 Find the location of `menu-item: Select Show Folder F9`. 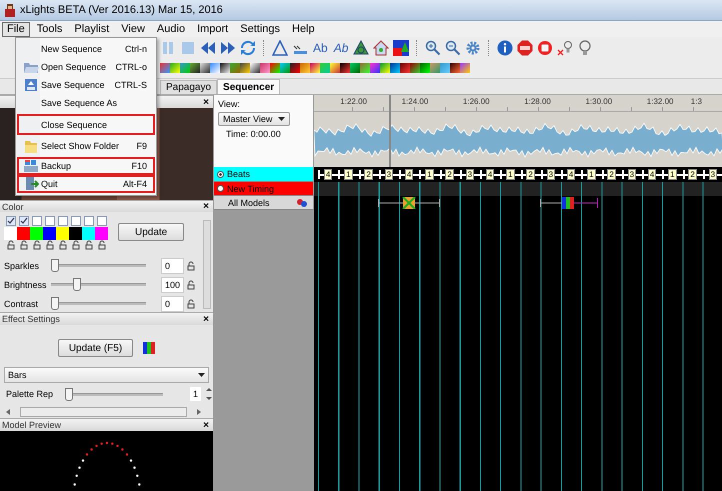

menu-item: Select Show Folder F9 is located at coordinates (86, 146).